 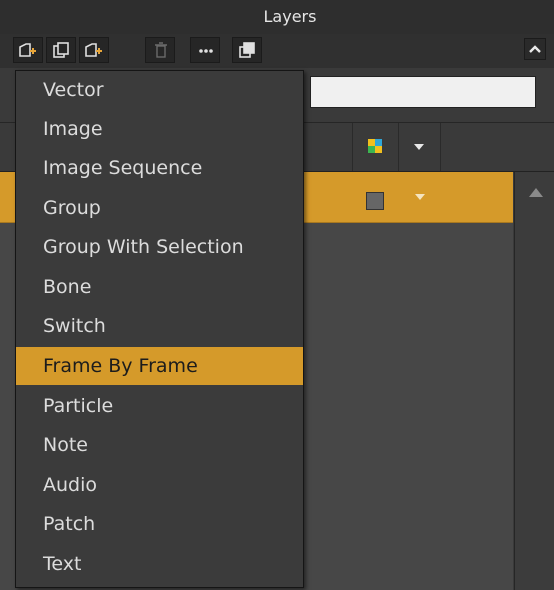 I want to click on panel-titlebar: Layers, so click(x=277, y=17).